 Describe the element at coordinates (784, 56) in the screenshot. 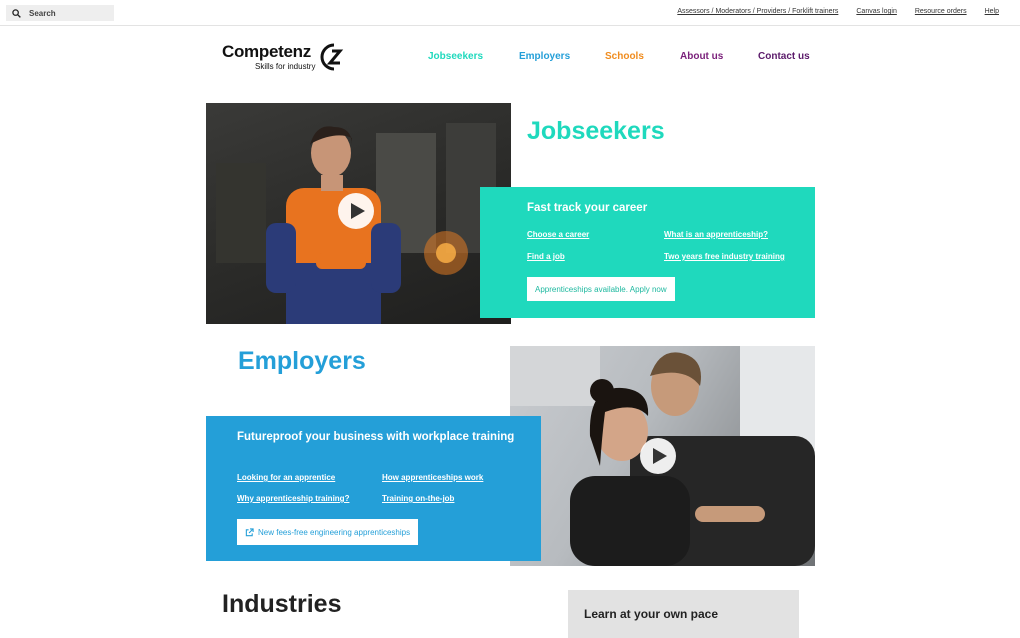

I see `nav-contact-us: Contact us` at that location.